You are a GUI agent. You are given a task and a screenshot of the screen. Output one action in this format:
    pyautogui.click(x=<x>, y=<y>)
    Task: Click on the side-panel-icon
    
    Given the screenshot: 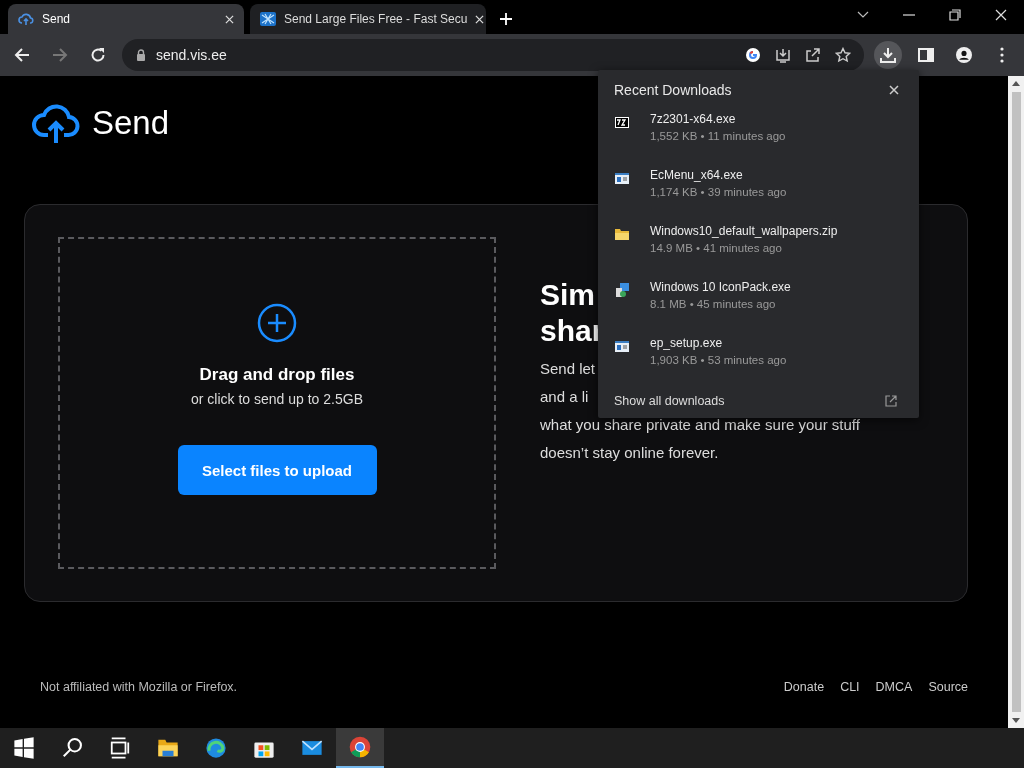 What is the action you would take?
    pyautogui.click(x=926, y=55)
    